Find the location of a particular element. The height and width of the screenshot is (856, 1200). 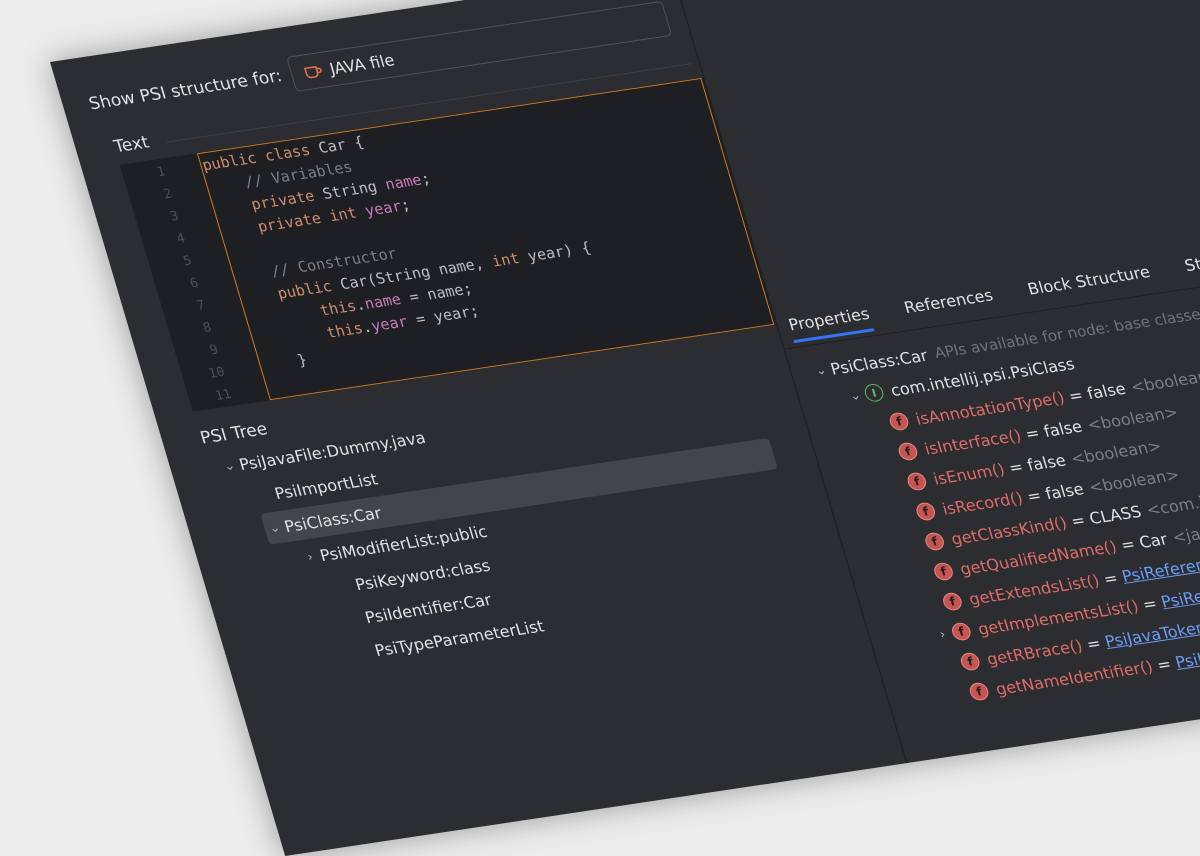

line-number: 6 is located at coordinates (194, 283).